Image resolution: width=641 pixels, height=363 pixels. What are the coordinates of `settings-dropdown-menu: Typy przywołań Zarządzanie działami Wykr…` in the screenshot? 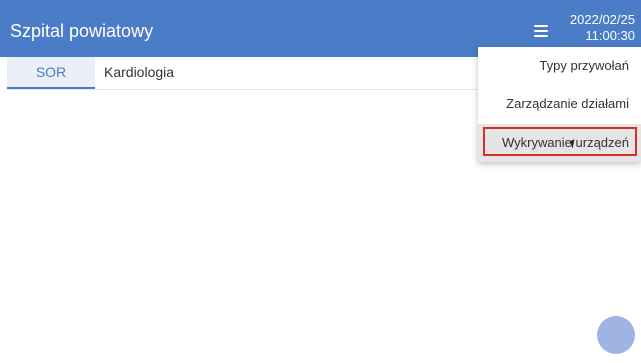 It's located at (559, 104).